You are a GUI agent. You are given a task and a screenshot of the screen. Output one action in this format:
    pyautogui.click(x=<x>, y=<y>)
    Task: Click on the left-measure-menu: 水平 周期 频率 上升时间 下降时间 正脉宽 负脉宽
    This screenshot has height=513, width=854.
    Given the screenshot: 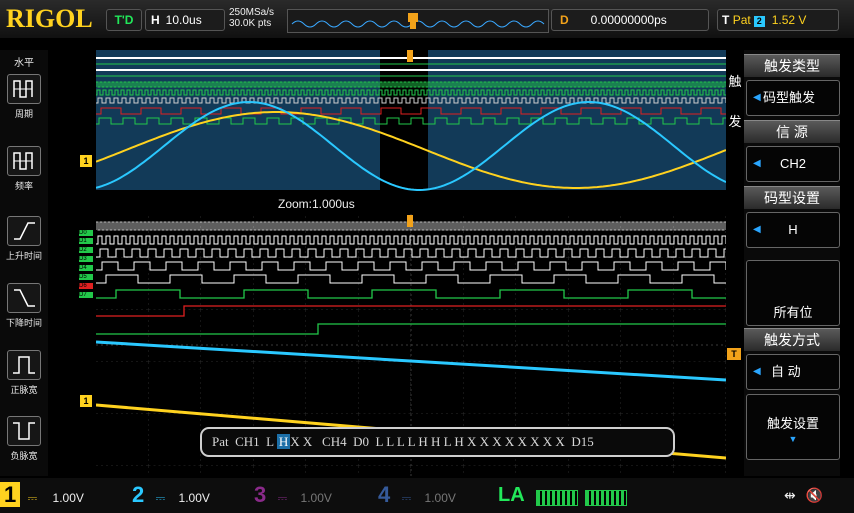 What is the action you would take?
    pyautogui.click(x=24, y=263)
    